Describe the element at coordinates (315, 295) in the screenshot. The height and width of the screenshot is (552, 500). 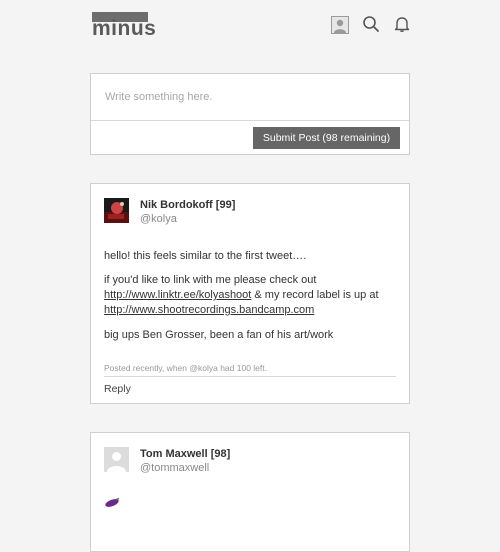
I see `post-text-fragment: & my record label is up at` at that location.